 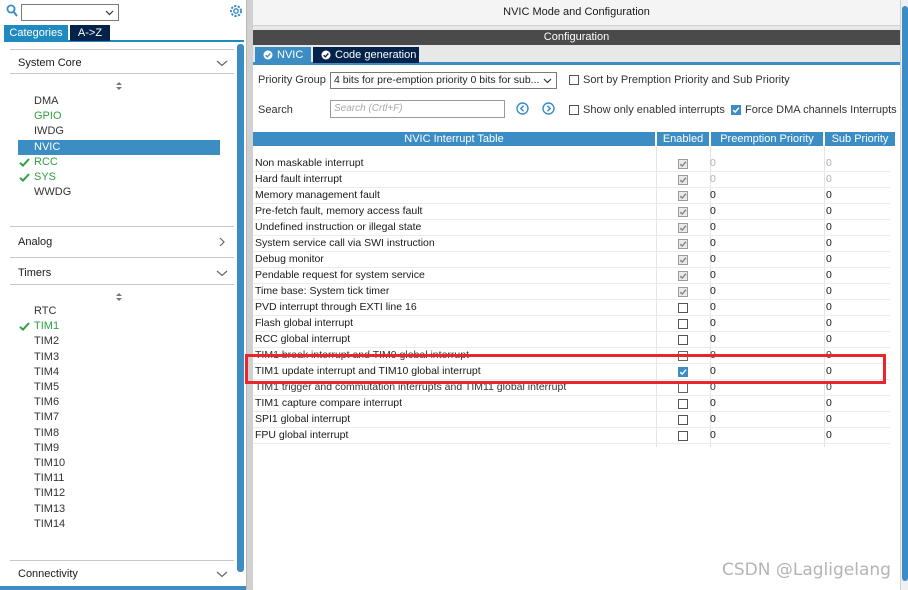 I want to click on table-row: Non maskable interrupt 0 0, so click(x=571, y=164).